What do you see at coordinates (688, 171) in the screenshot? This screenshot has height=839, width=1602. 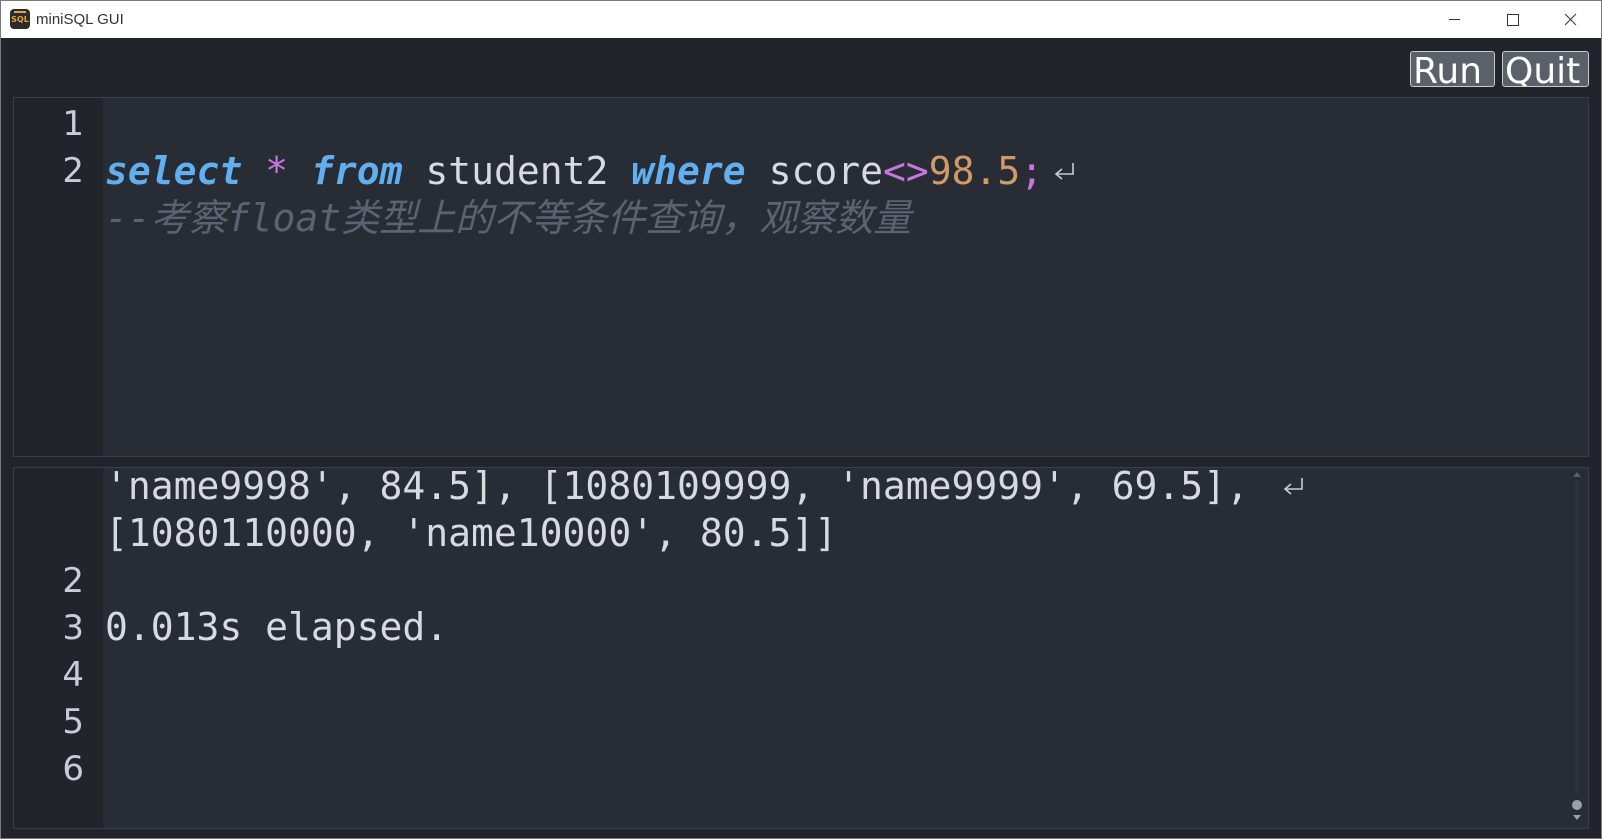 I see `keyword-where: where` at bounding box center [688, 171].